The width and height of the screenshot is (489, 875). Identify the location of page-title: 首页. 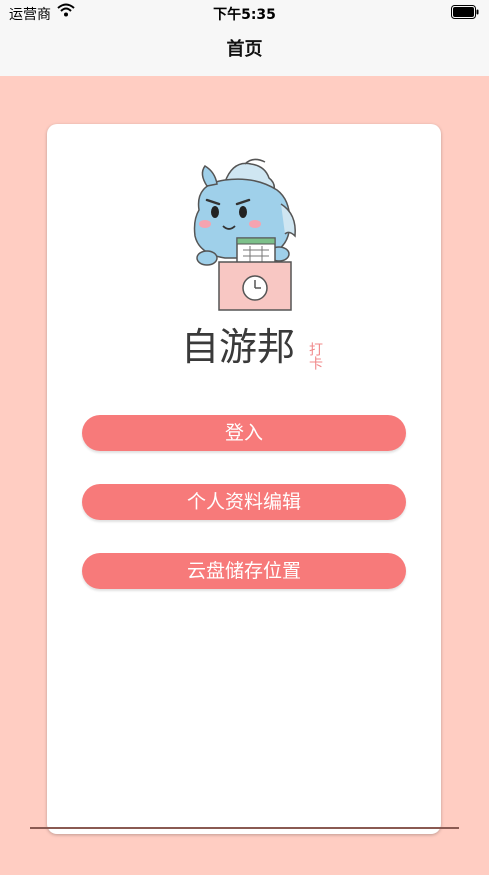
(244, 49).